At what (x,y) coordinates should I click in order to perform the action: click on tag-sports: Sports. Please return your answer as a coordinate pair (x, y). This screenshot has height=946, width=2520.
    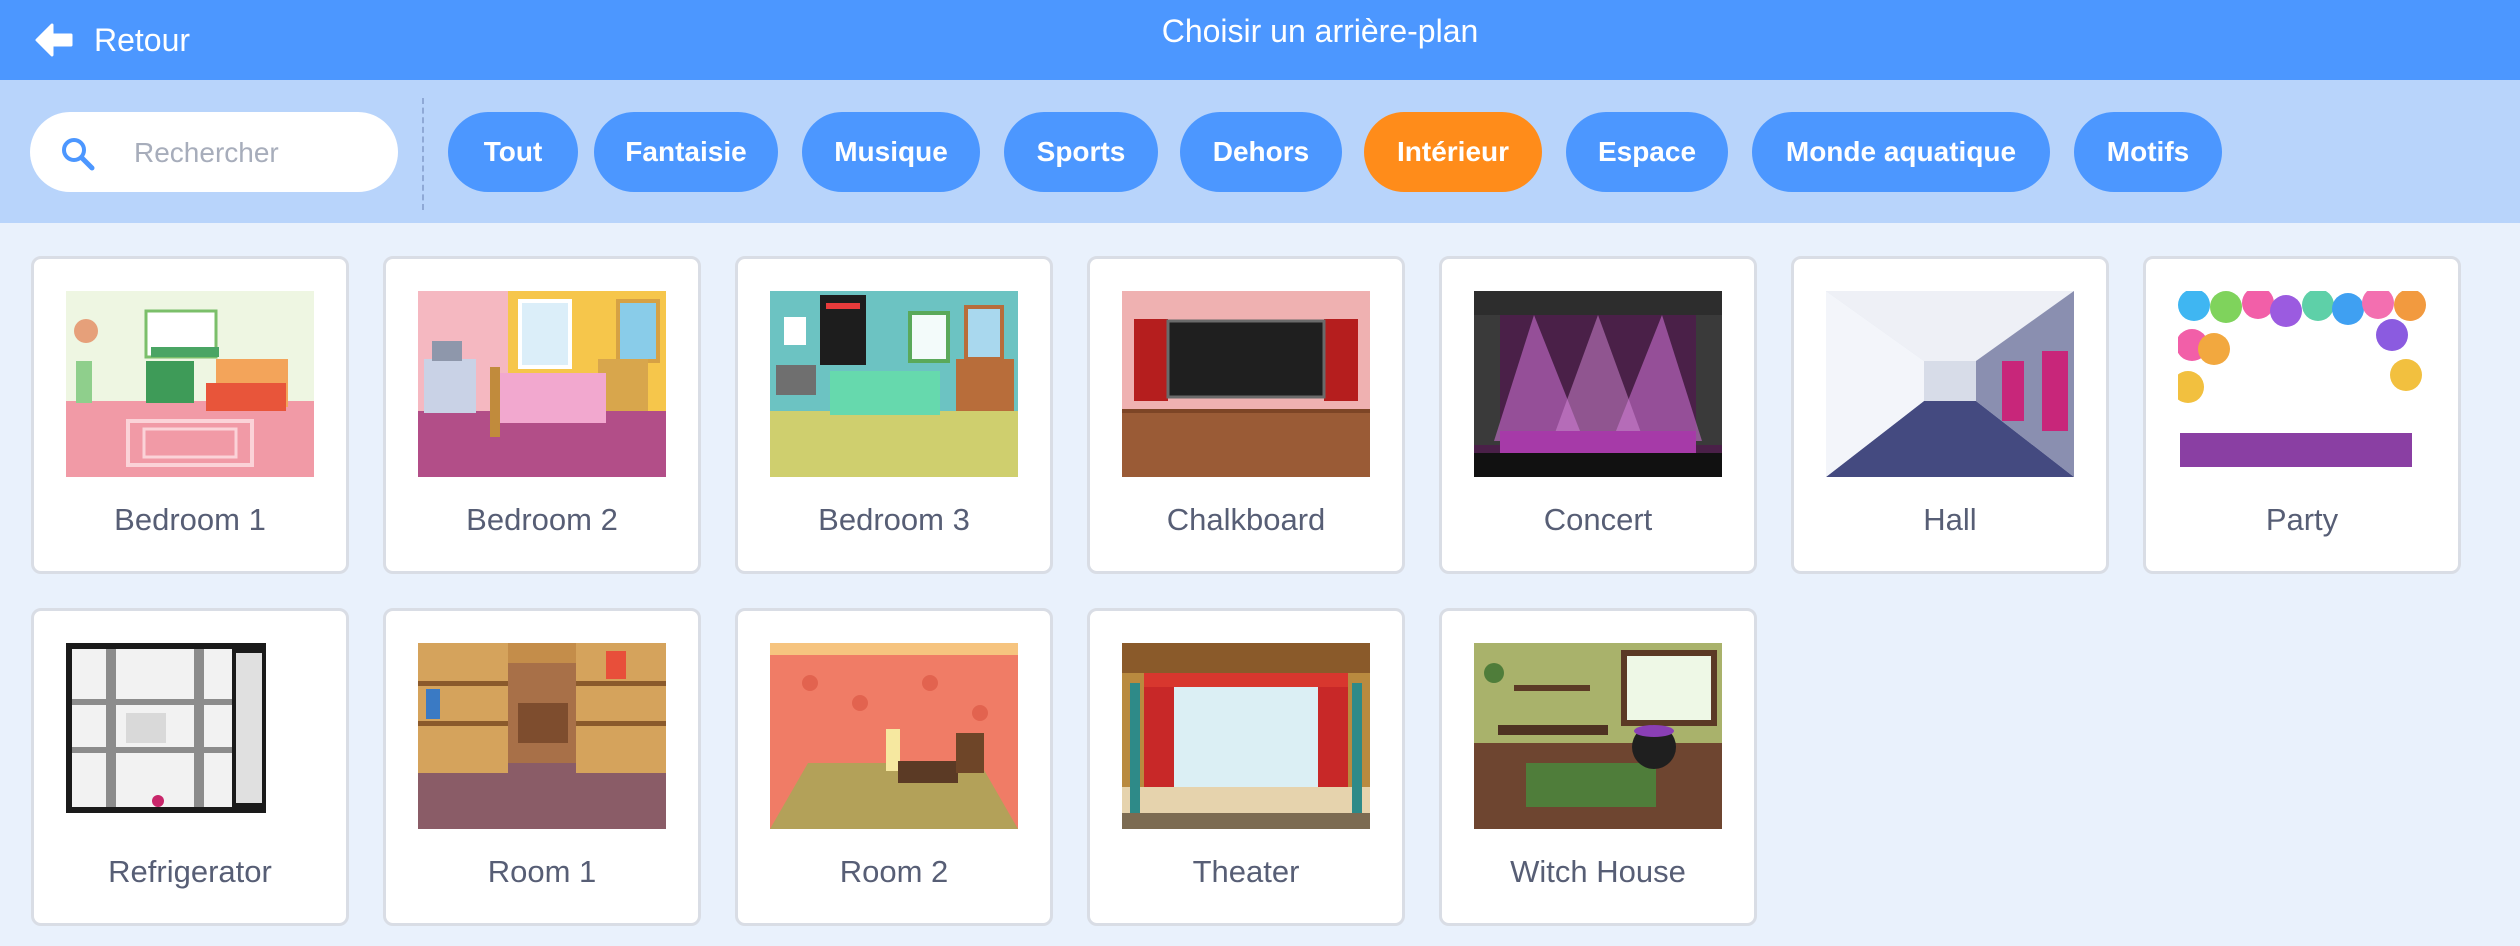
    Looking at the image, I should click on (1081, 152).